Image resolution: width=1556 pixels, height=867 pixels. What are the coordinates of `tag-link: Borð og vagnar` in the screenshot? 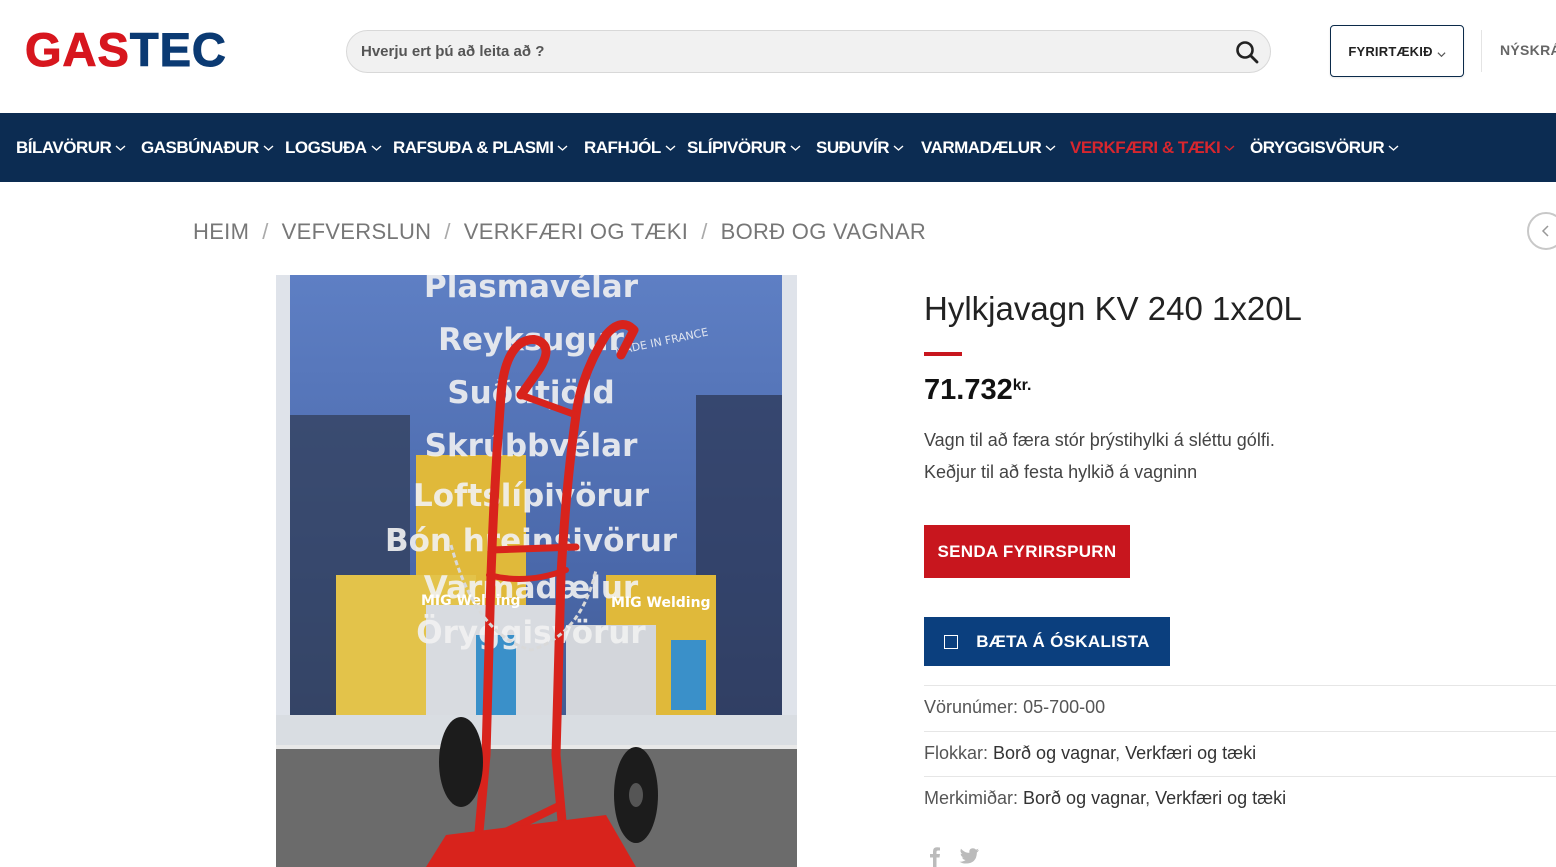 It's located at (1084, 798).